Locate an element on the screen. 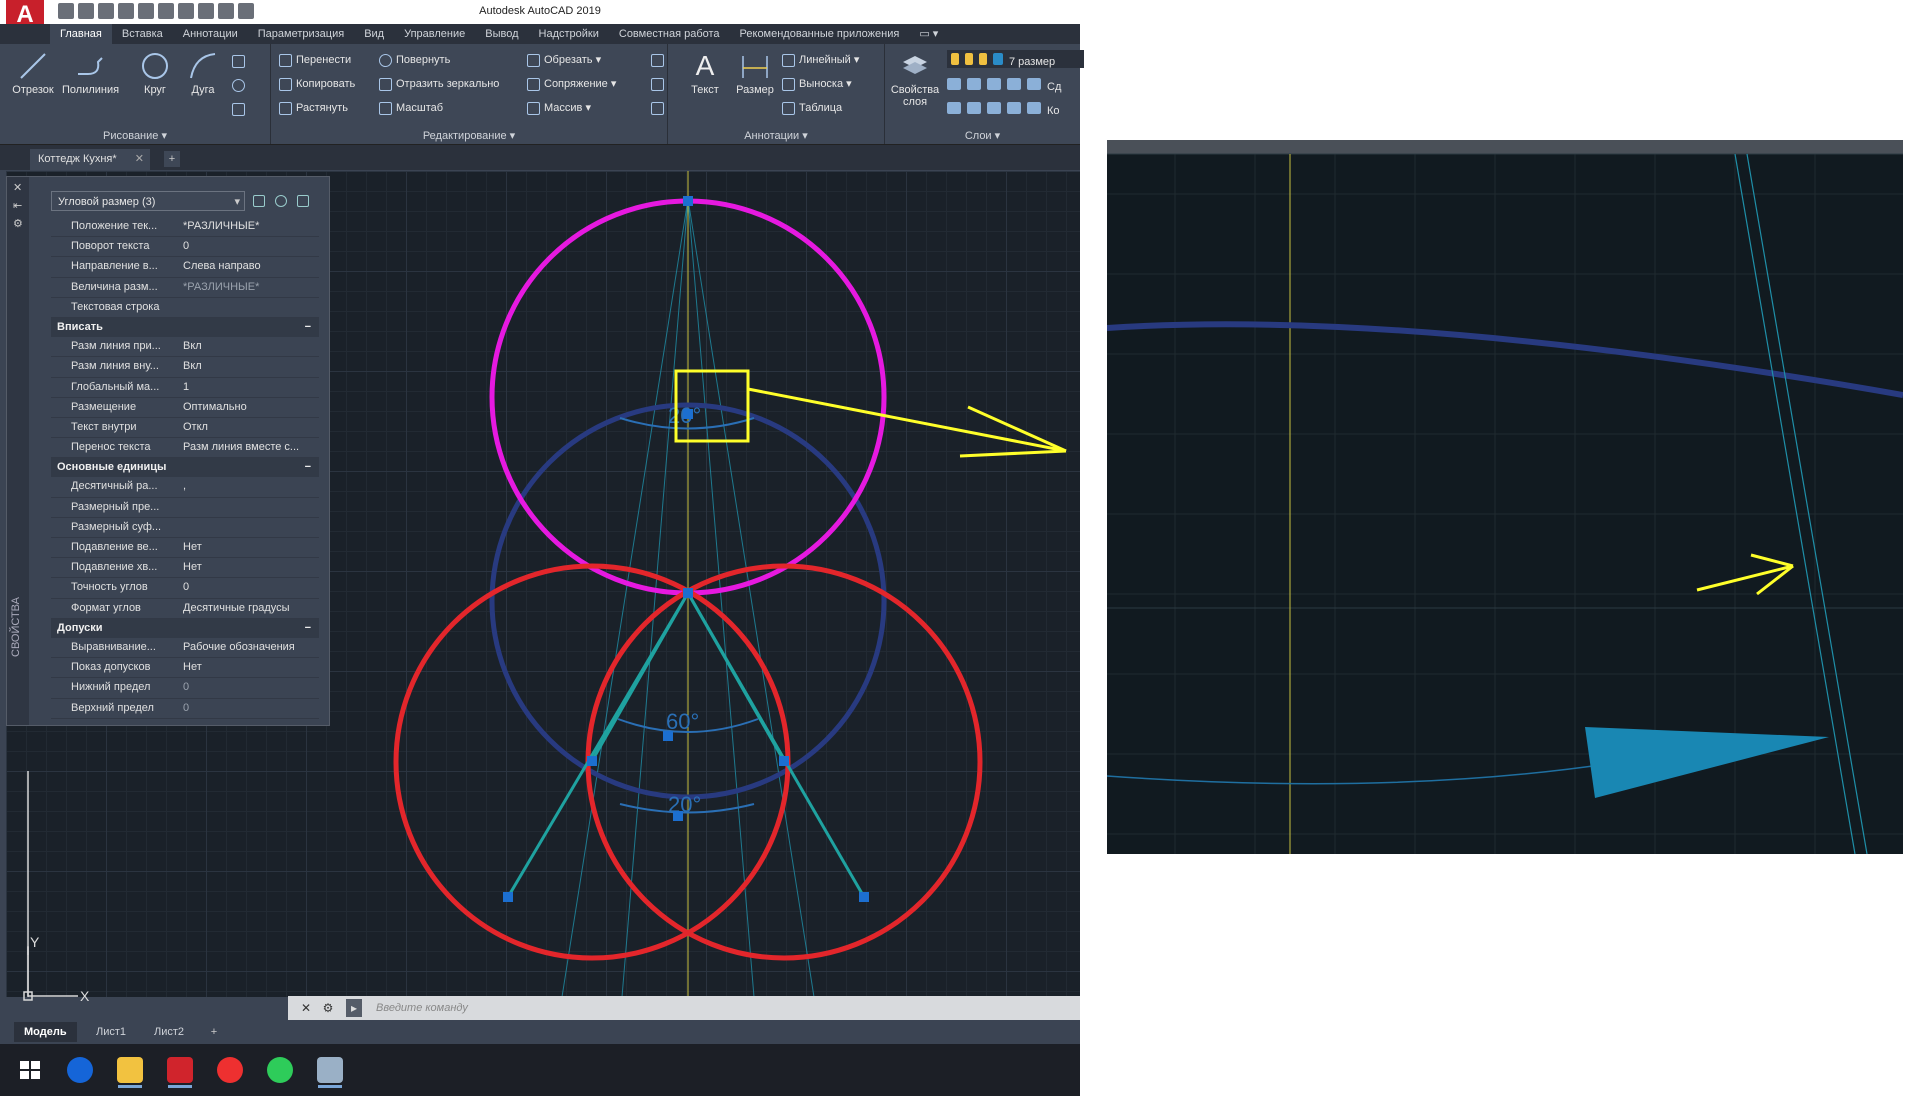 This screenshot has width=1920, height=1096. yandex-icon is located at coordinates (230, 1070).